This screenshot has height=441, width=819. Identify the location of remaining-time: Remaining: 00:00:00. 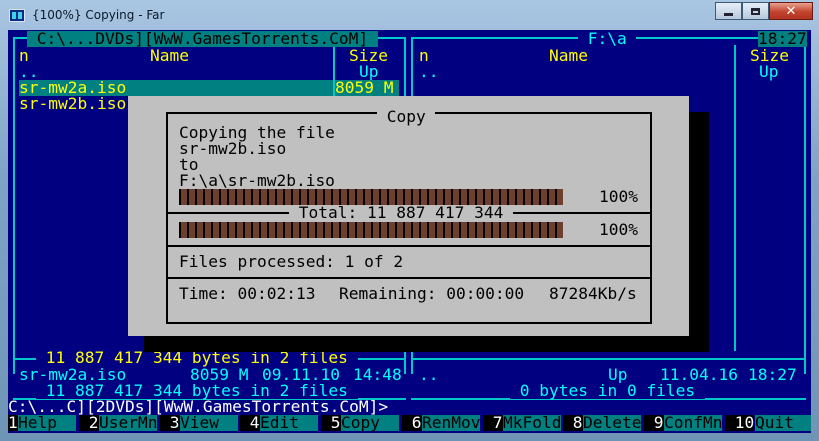
(432, 293).